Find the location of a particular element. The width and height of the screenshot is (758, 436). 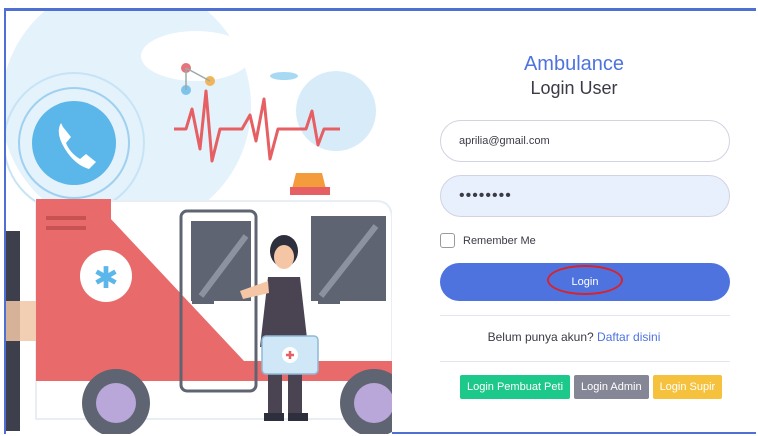

remember-checkbox is located at coordinates (447, 240).